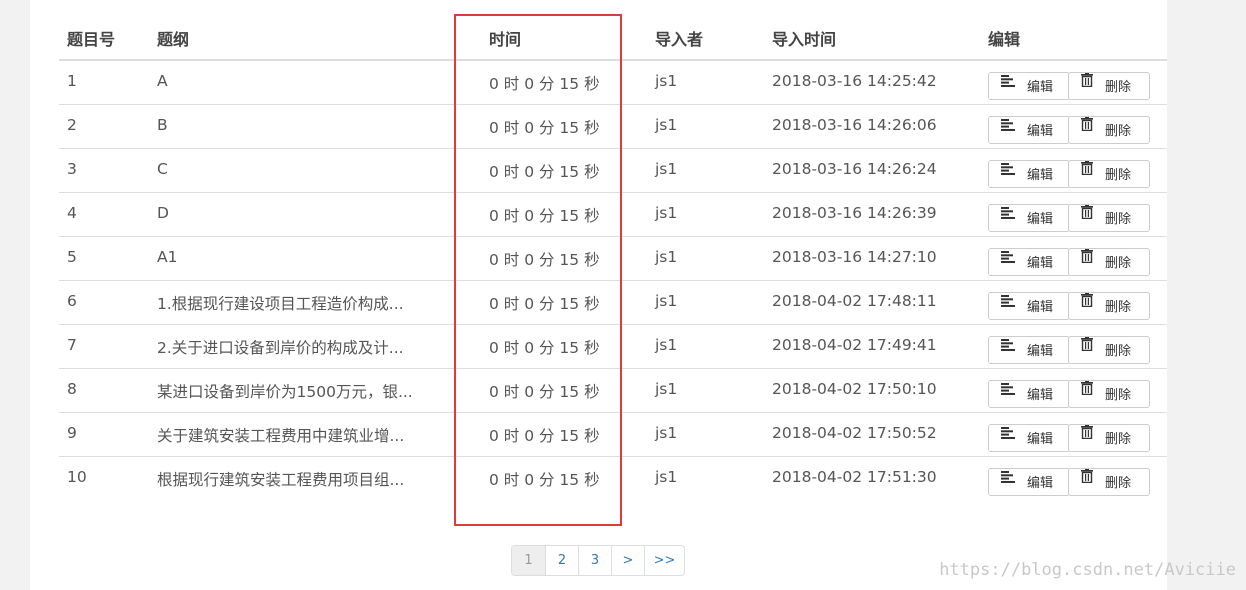 The width and height of the screenshot is (1246, 590). I want to click on import-time: 2018-04-02 17:51:30, so click(872, 477).